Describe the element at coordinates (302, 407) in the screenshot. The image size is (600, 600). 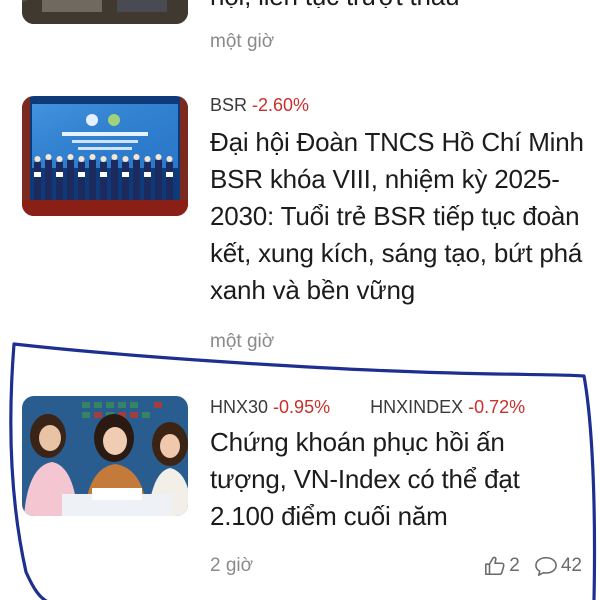
I see `ticker-change: -0.95%` at that location.